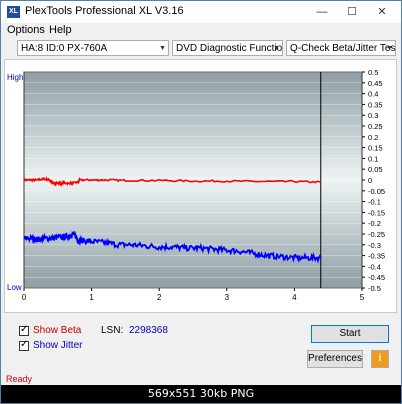 The image size is (402, 404). Describe the element at coordinates (14, 287) in the screenshot. I see `low-label: Low` at that location.